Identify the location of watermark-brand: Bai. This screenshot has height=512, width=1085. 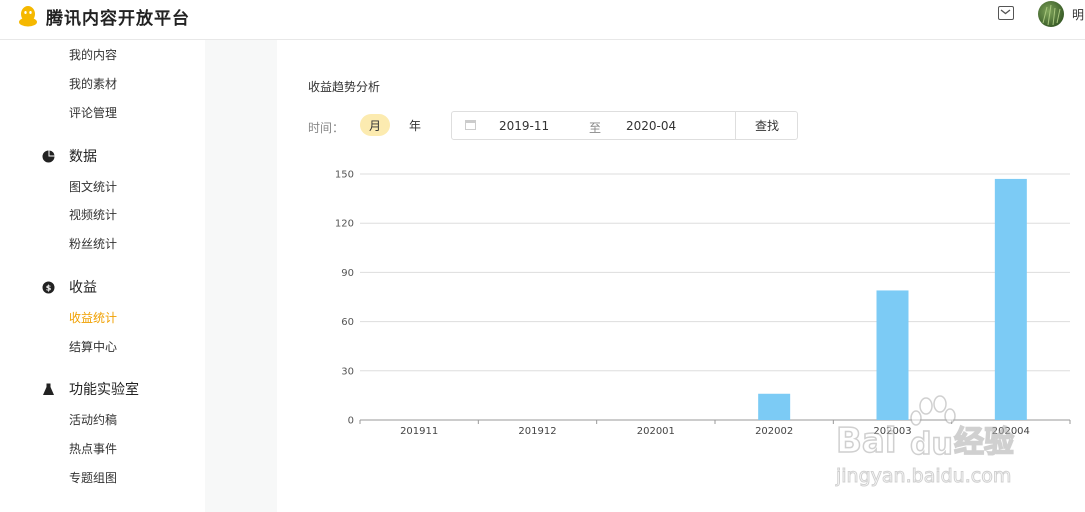
(866, 441).